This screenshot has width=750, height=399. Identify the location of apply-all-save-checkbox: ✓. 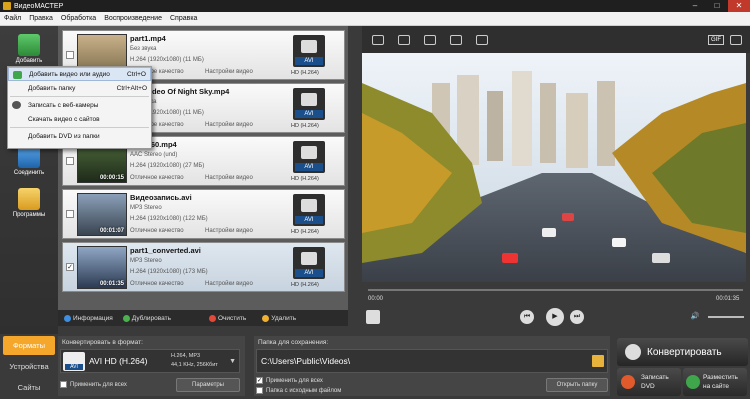
(259, 380).